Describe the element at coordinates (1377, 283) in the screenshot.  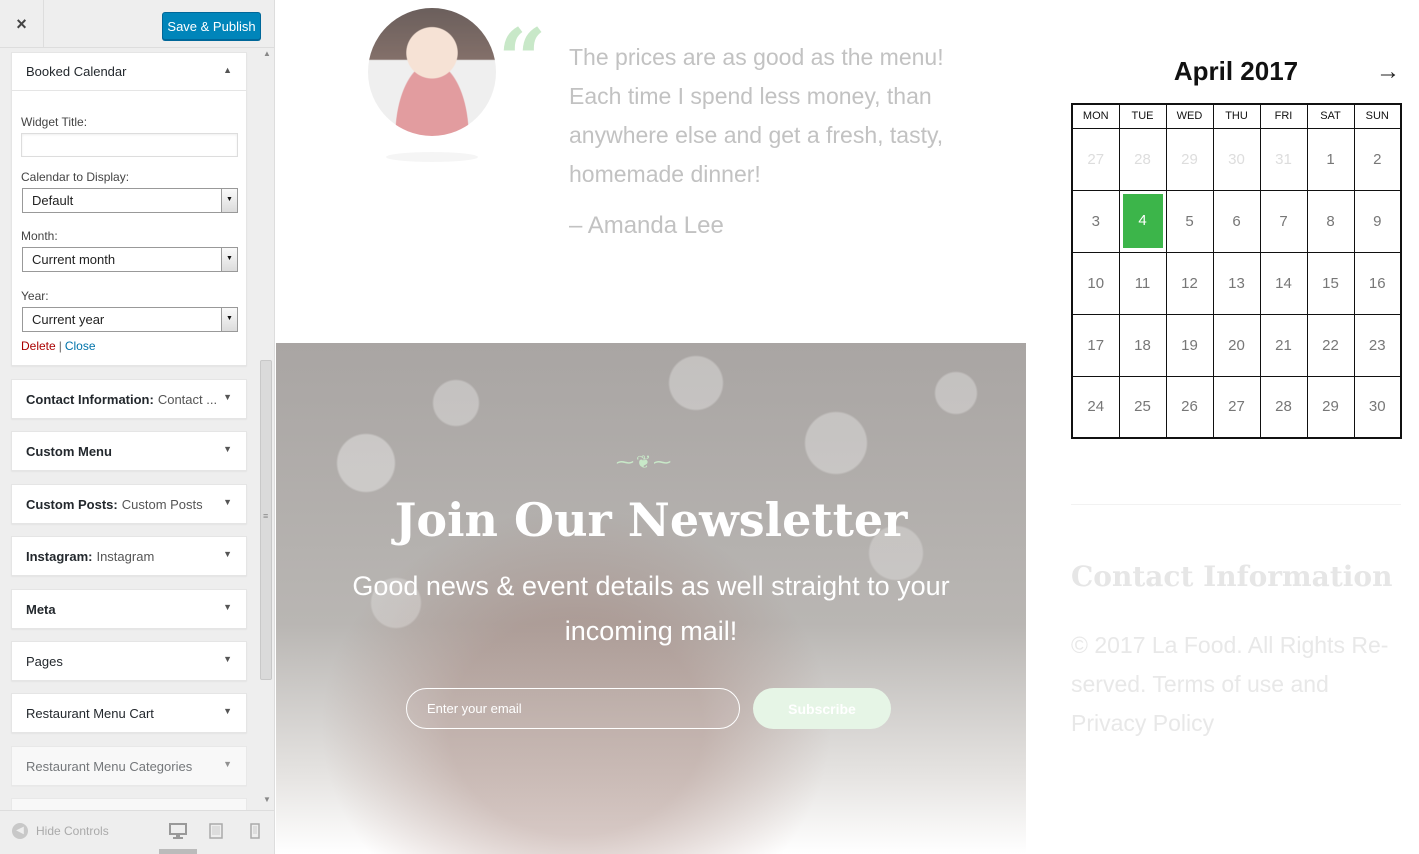
I see `calendar-day-cell: 16` at that location.